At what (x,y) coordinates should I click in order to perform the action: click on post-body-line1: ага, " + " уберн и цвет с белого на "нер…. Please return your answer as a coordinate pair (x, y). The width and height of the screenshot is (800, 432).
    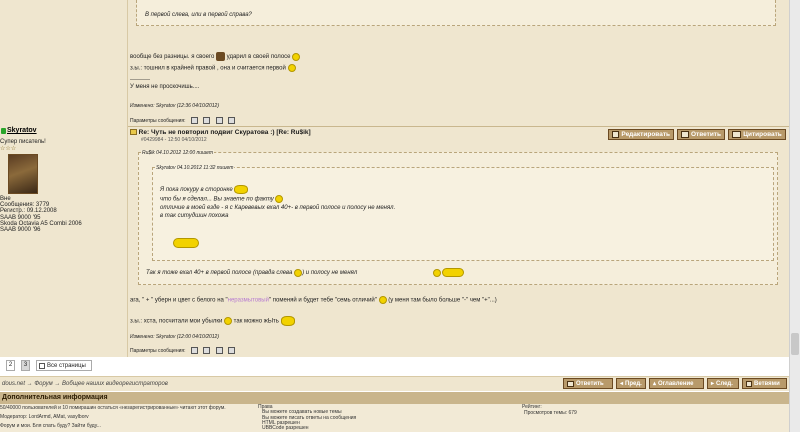
    Looking at the image, I should click on (313, 300).